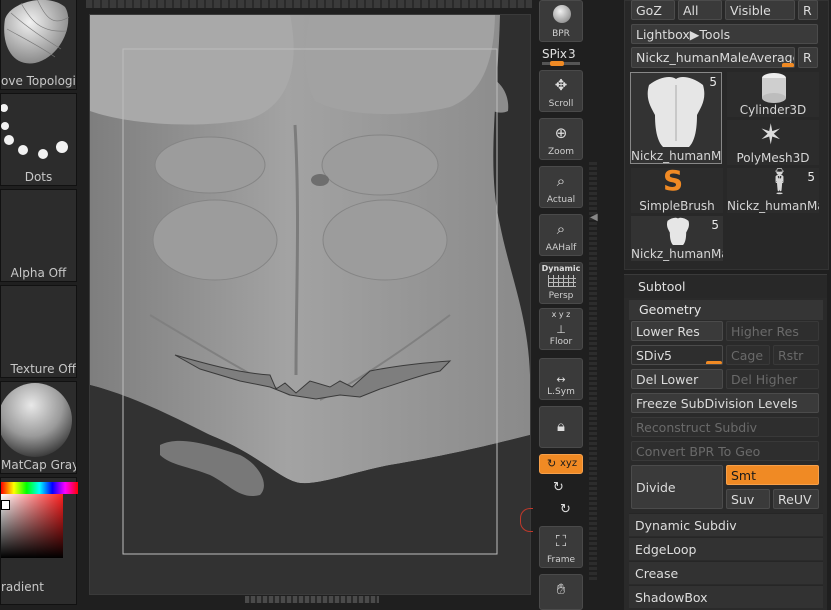 The height and width of the screenshot is (610, 831). Describe the element at coordinates (788, 65) in the screenshot. I see `current-tool-fill` at that location.